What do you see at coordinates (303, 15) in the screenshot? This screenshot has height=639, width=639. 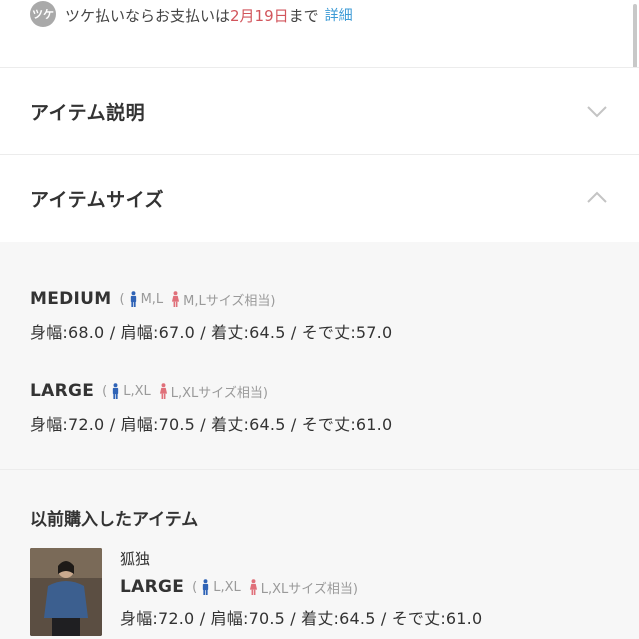 I see `payment-text-after: まで` at bounding box center [303, 15].